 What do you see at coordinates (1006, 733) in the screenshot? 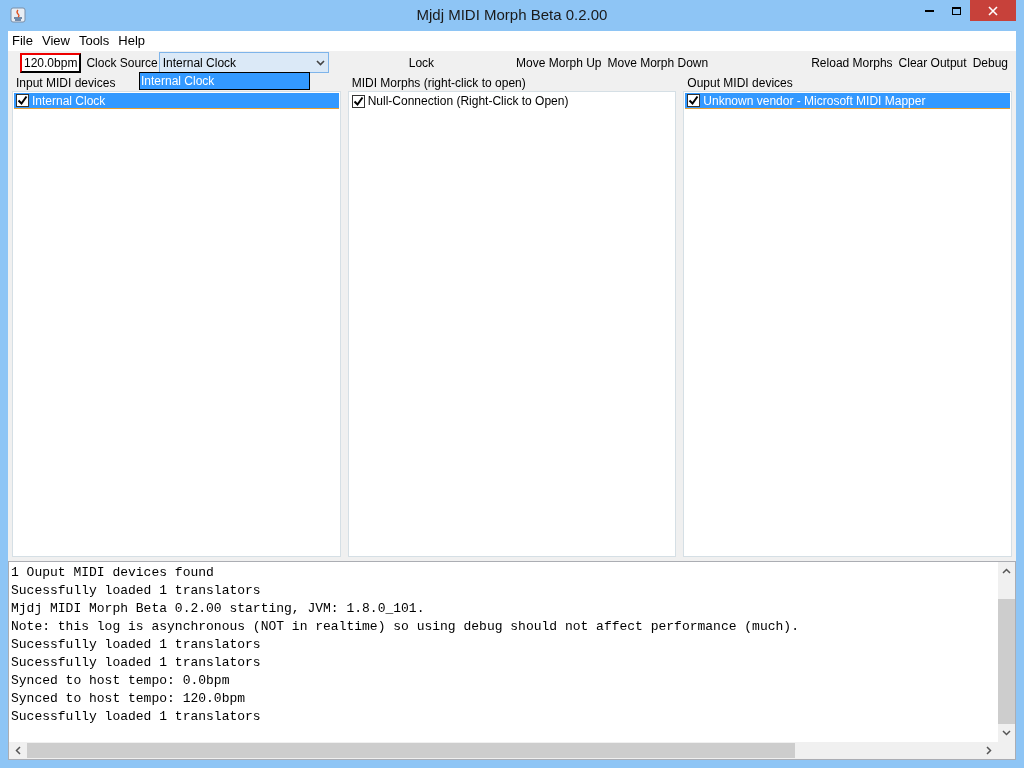
I see `scroll-down-icon` at bounding box center [1006, 733].